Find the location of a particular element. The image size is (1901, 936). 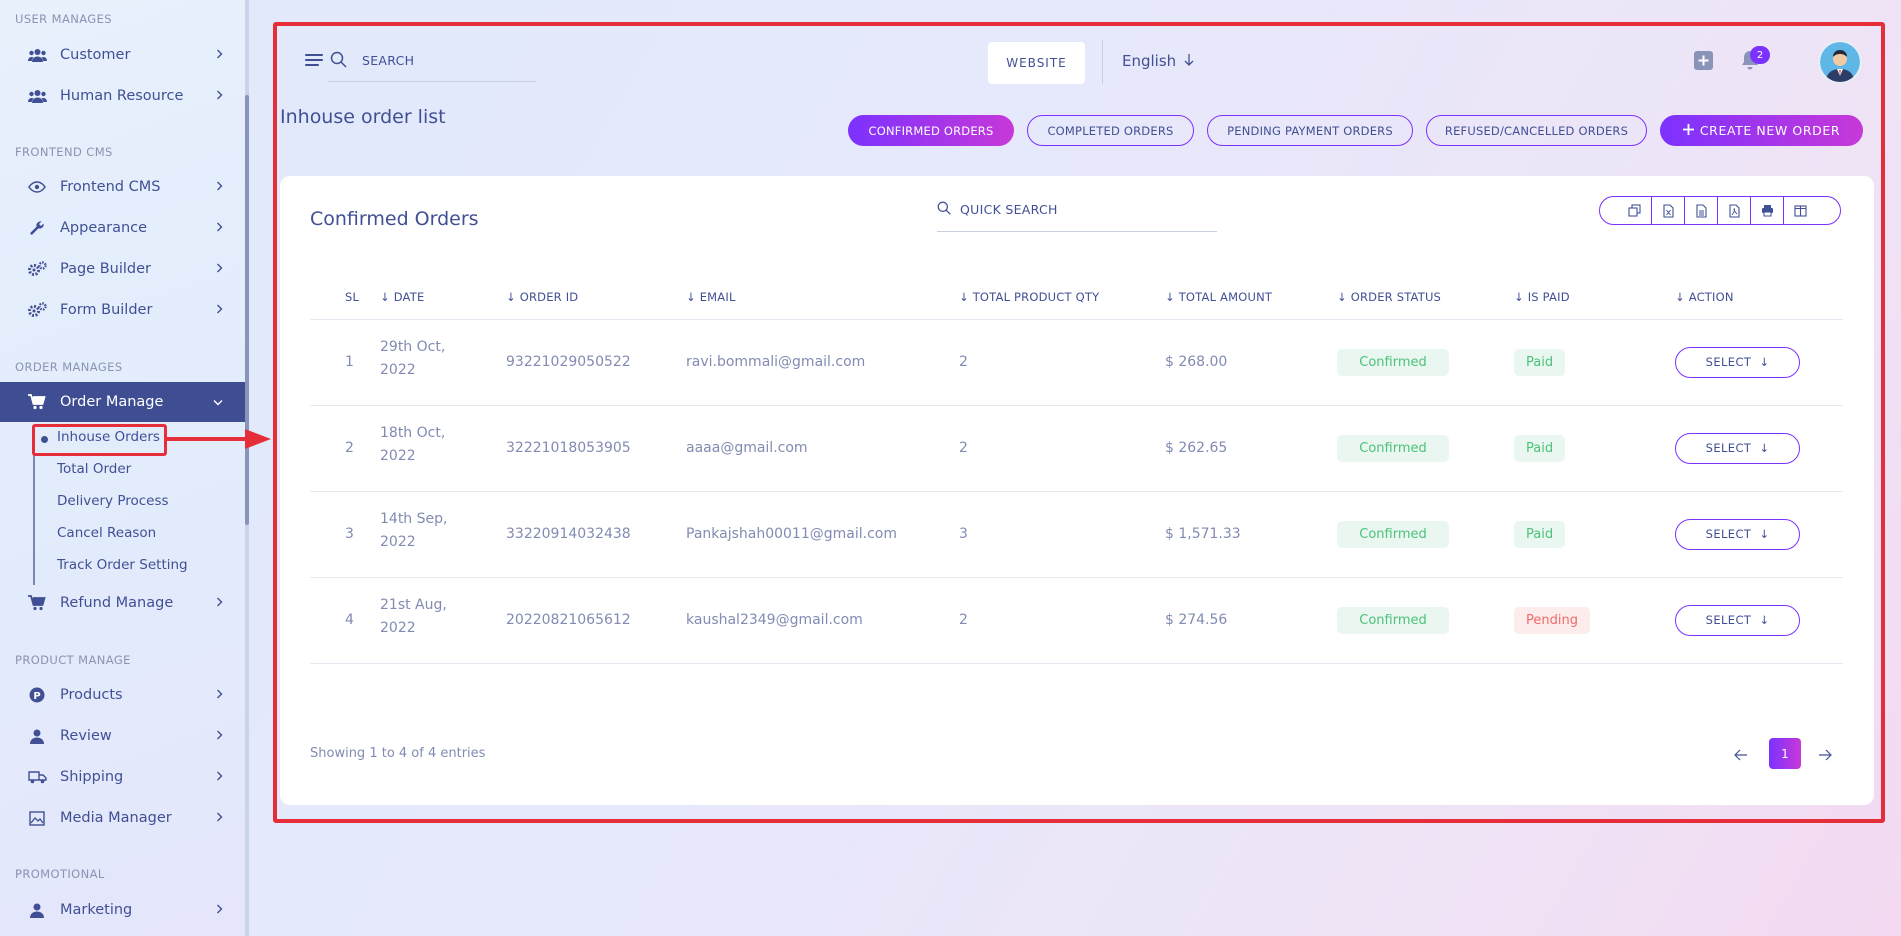

user-icon is located at coordinates (37, 910).